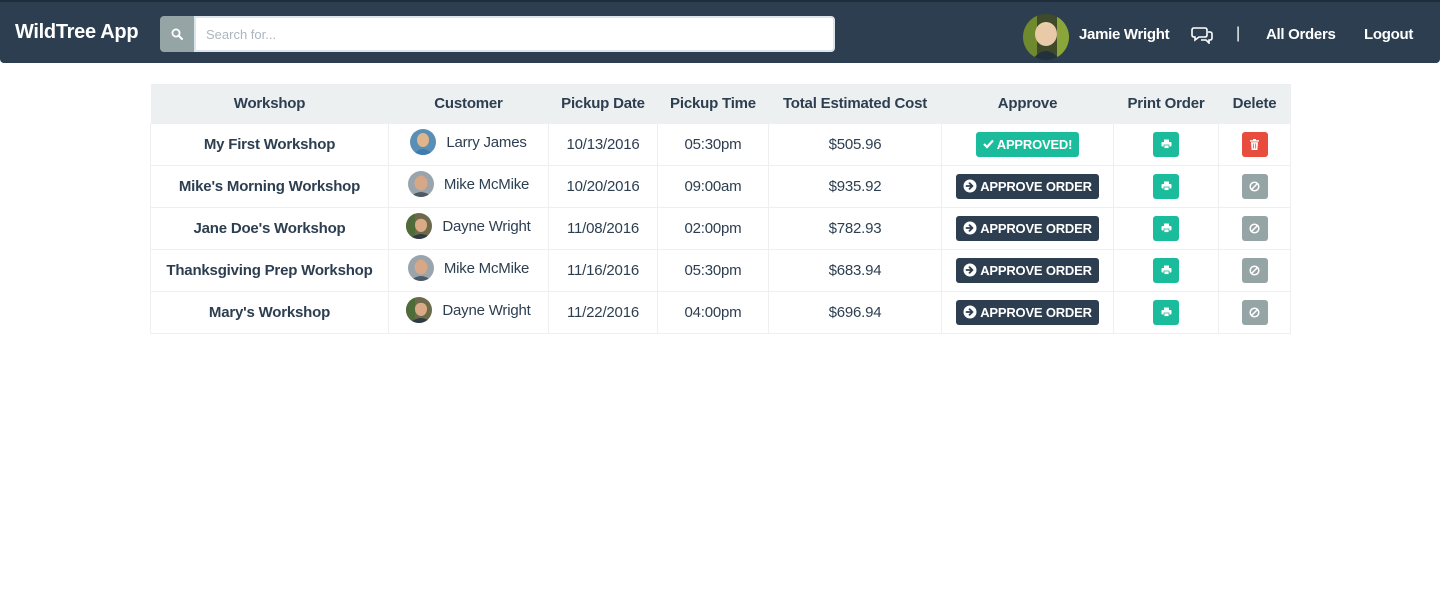  Describe the element at coordinates (603, 228) in the screenshot. I see `pickup-date-cell: 11/08/2016` at that location.